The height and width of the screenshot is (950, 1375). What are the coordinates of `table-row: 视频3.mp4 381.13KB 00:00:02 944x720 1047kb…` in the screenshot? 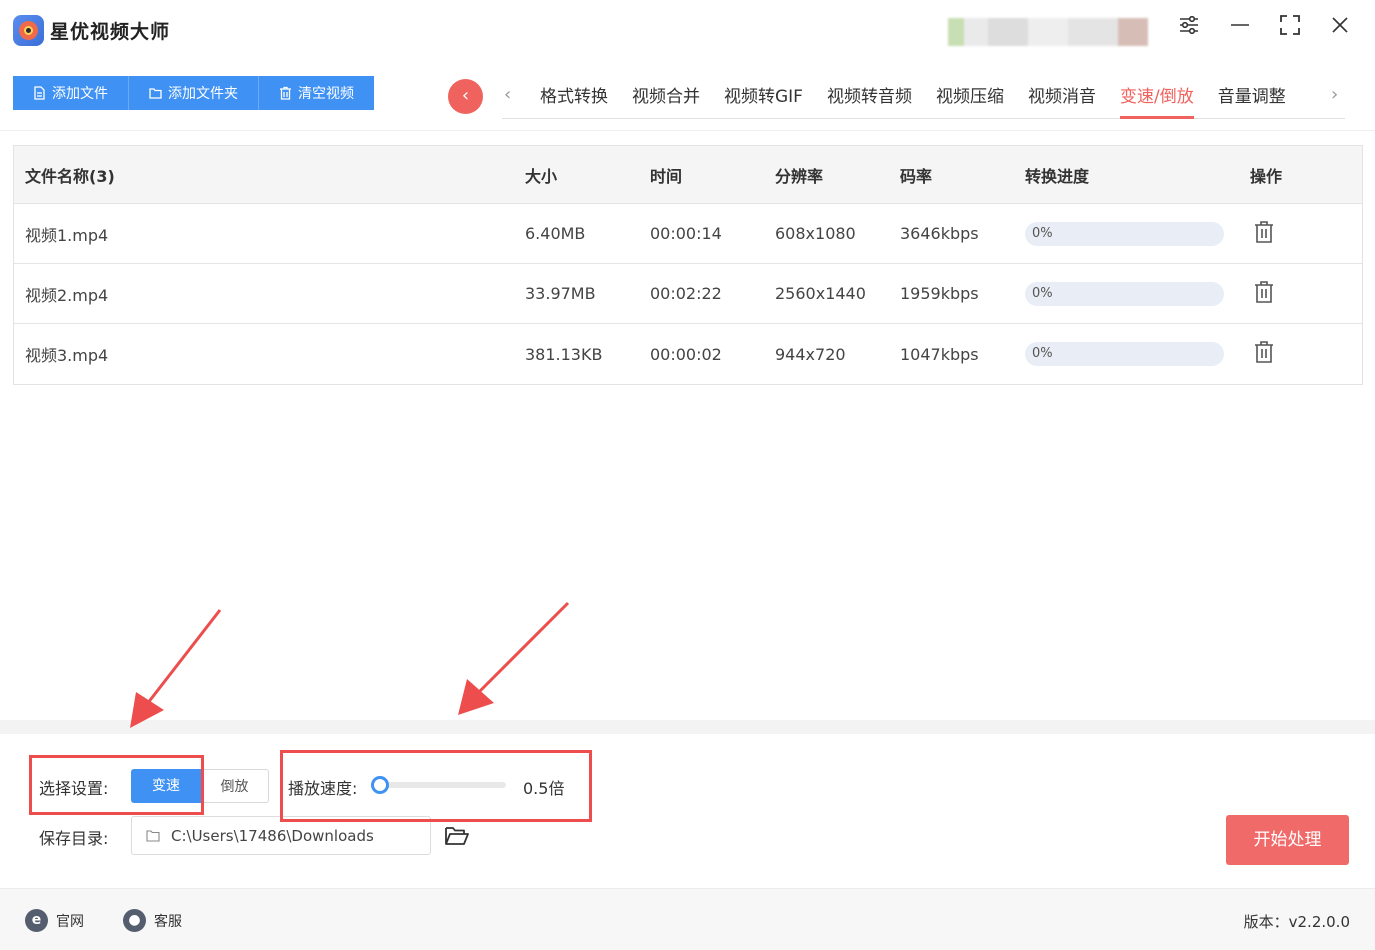 It's located at (688, 354).